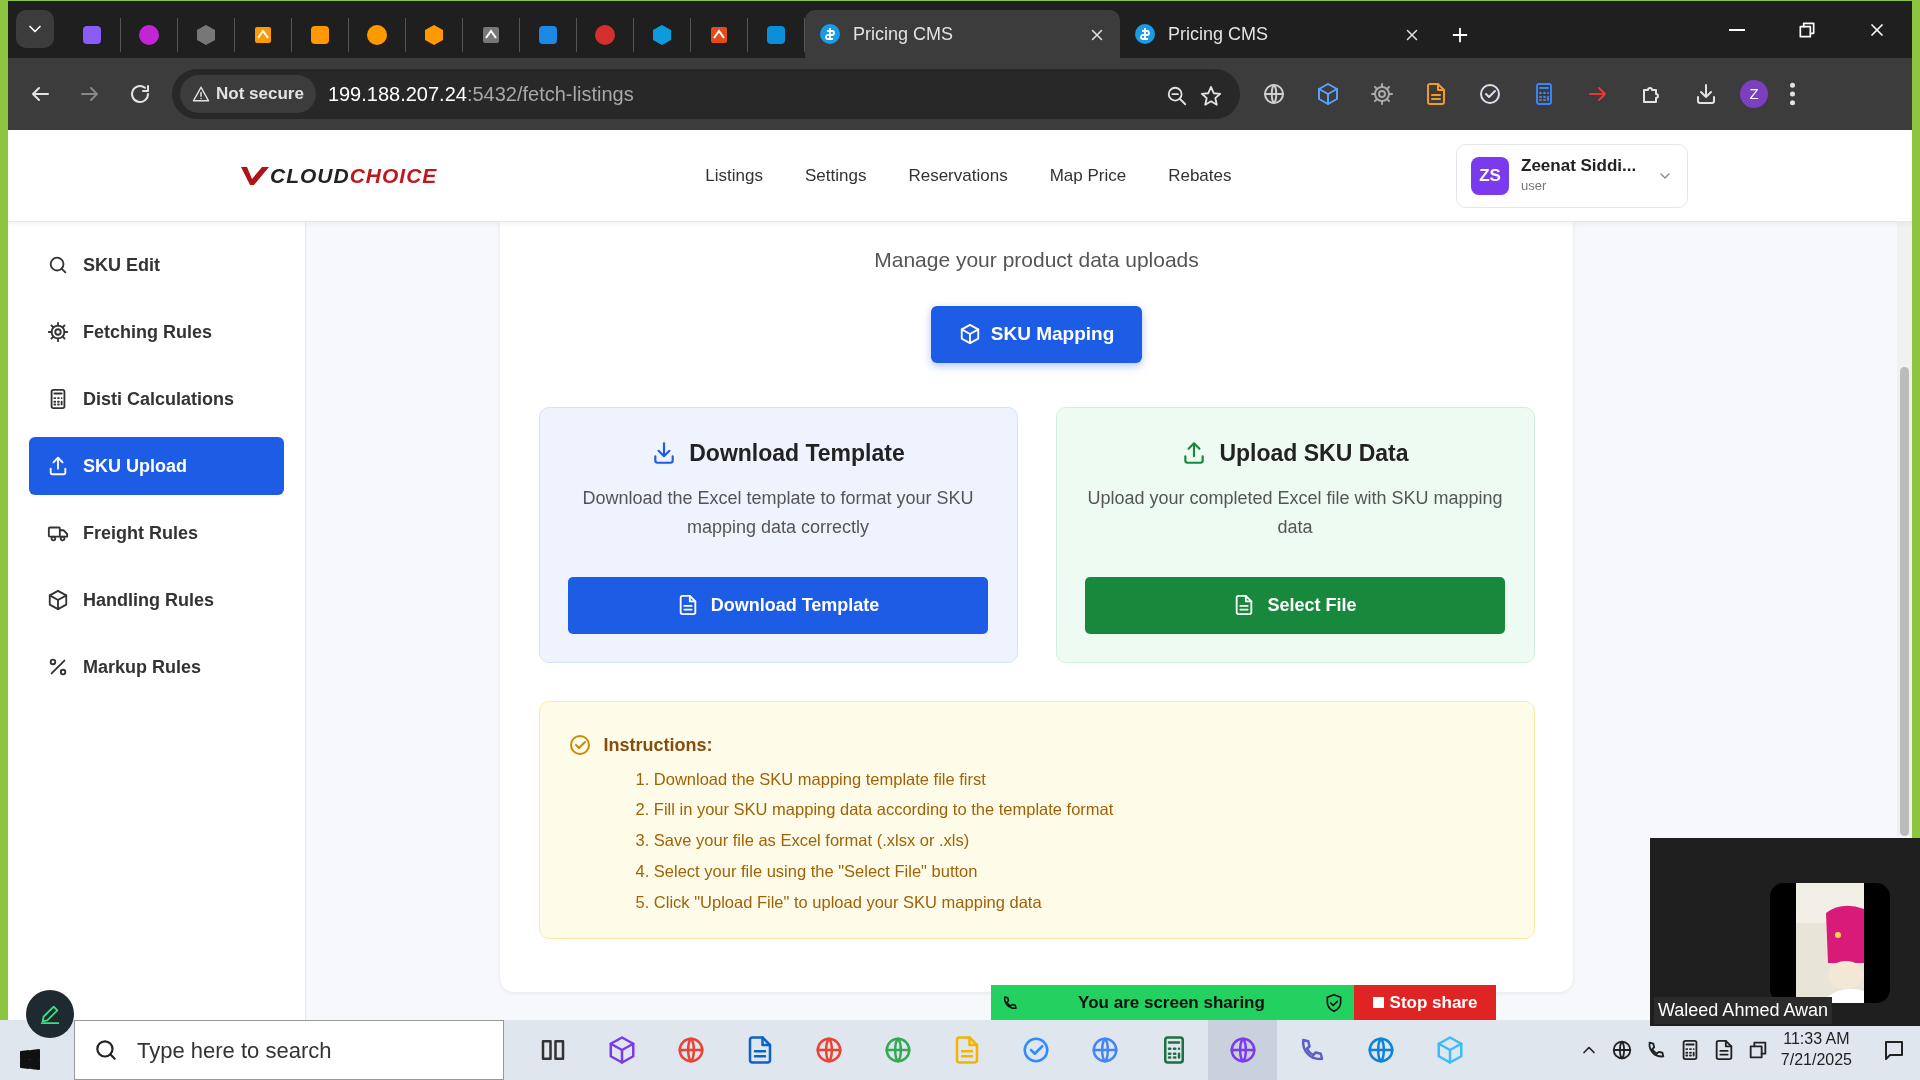 Image resolution: width=1920 pixels, height=1080 pixels. Describe the element at coordinates (658, 745) in the screenshot. I see `instructions-title: Instructions:` at that location.